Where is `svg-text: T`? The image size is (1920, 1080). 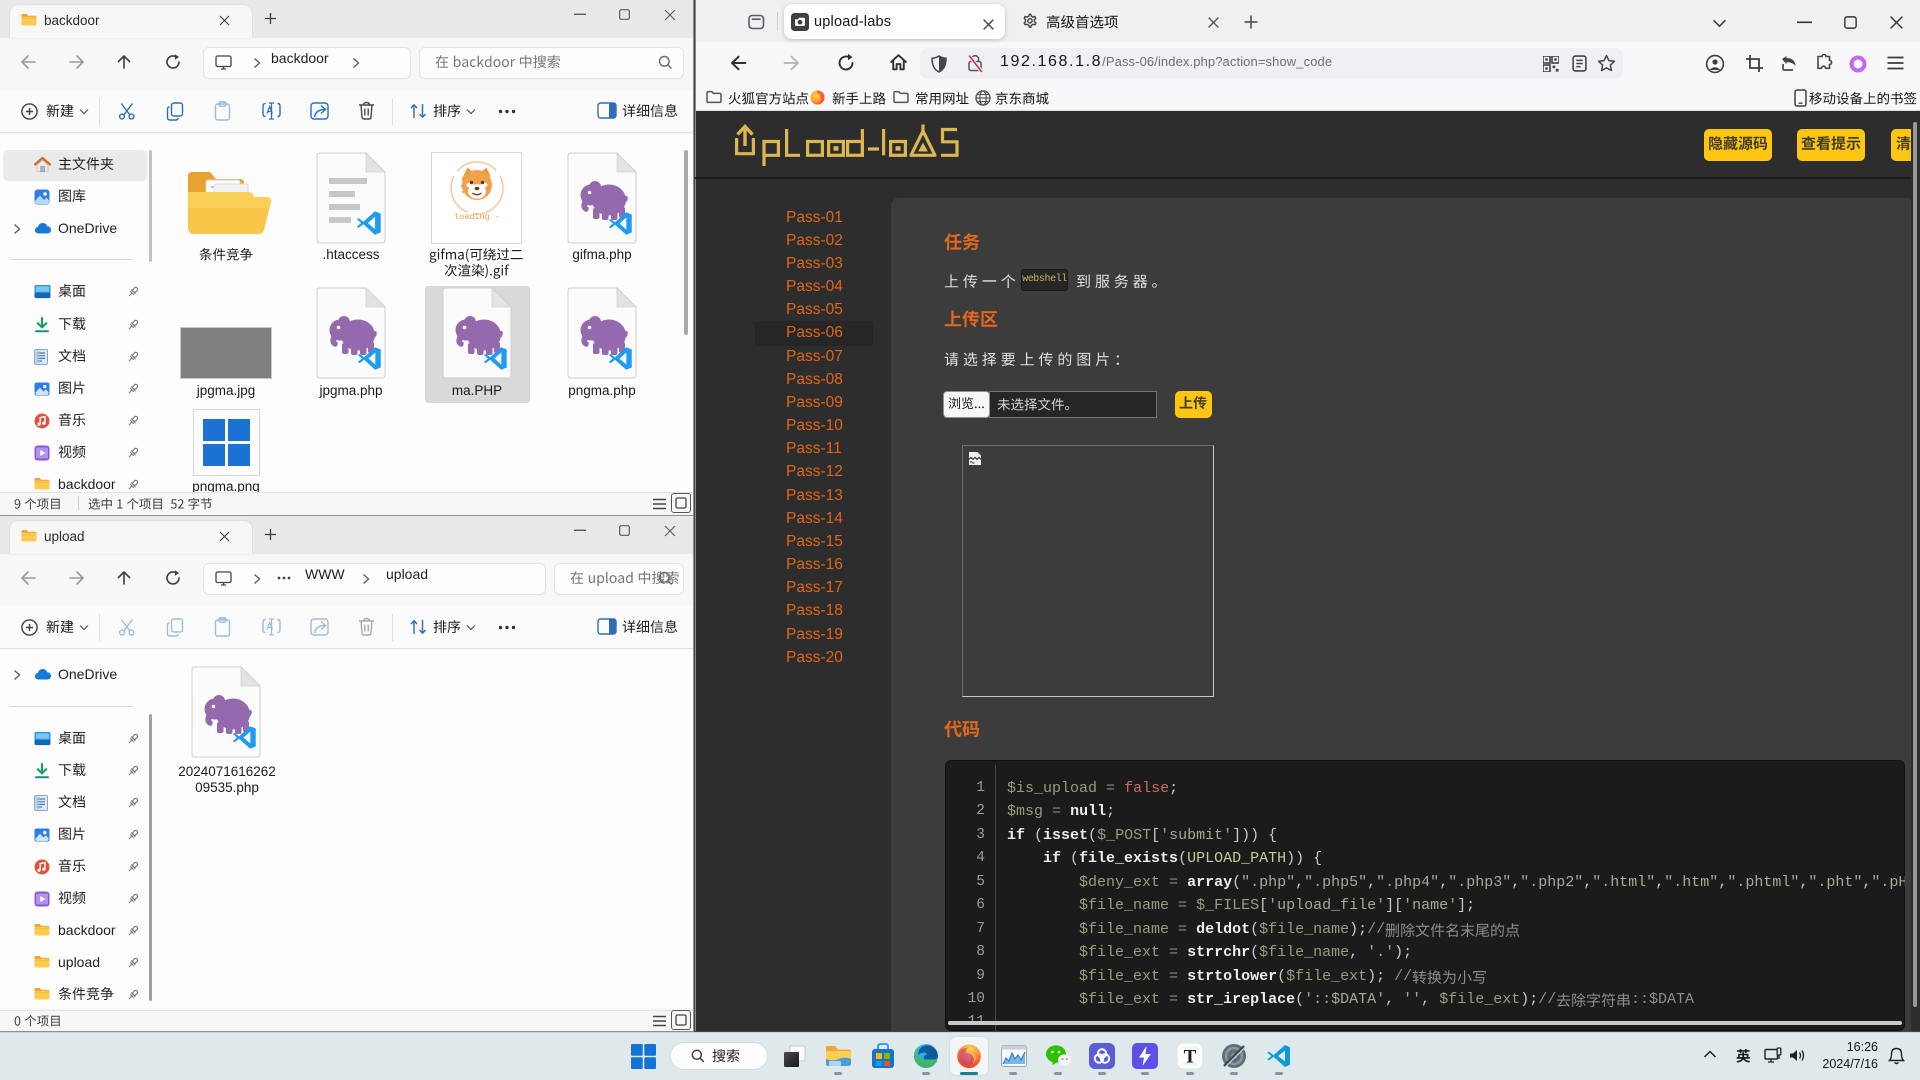
svg-text: T is located at coordinates (1190, 1057).